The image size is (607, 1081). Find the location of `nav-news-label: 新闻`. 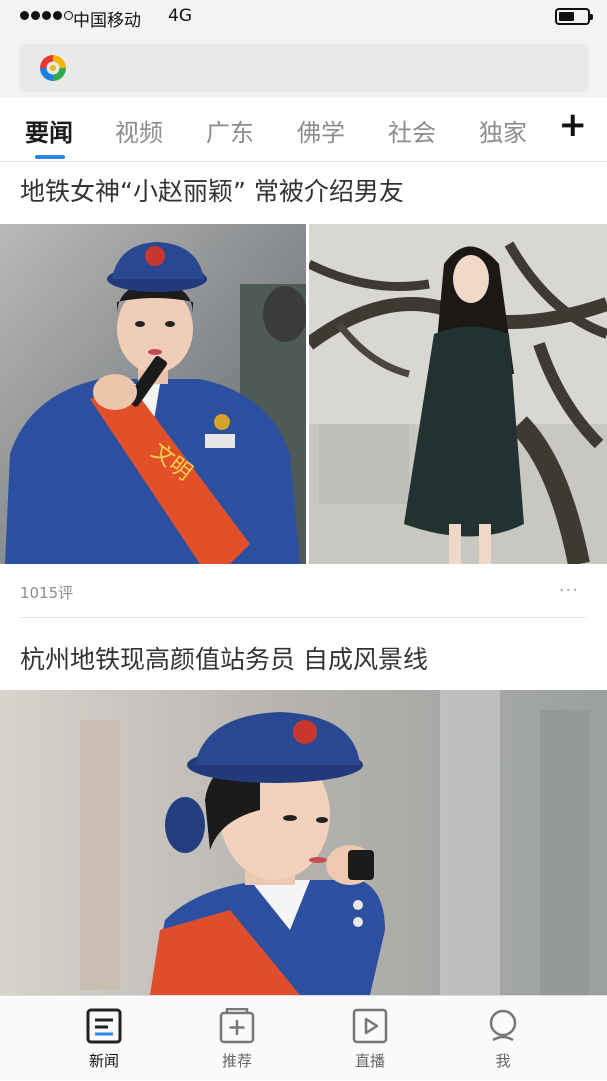

nav-news-label: 新闻 is located at coordinates (103, 1061).